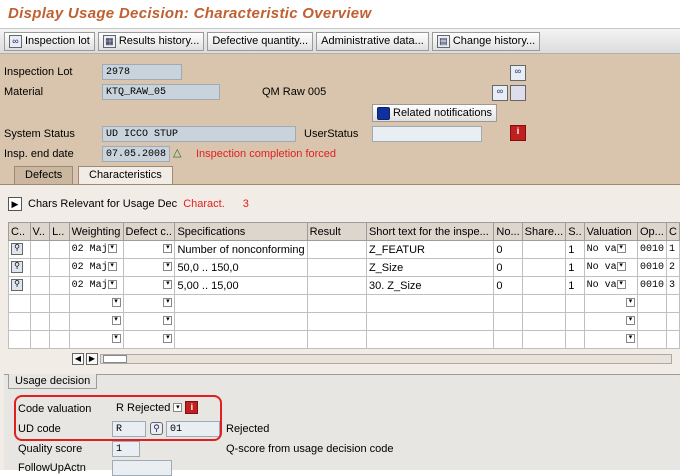 The width and height of the screenshot is (680, 476). What do you see at coordinates (204, 204) in the screenshot?
I see `charact-label: Charact.` at bounding box center [204, 204].